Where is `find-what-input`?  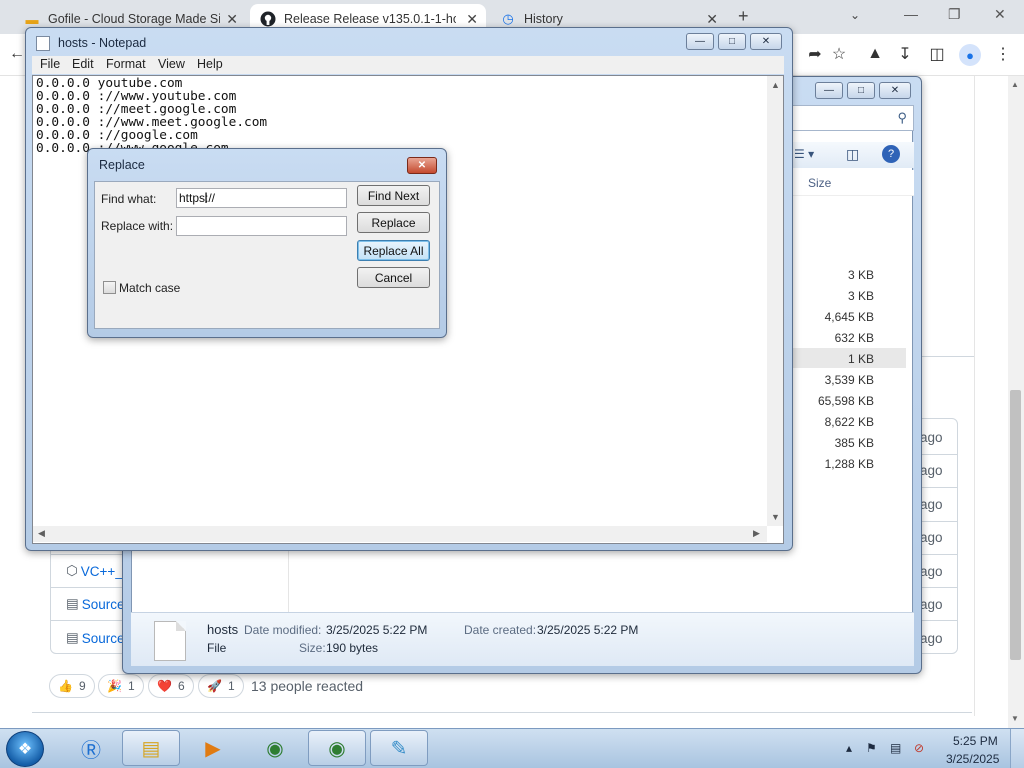
find-what-input is located at coordinates (261, 198).